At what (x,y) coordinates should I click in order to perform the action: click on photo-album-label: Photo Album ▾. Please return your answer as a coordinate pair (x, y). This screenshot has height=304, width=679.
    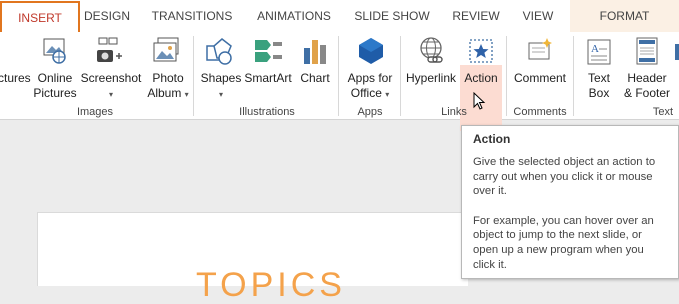
    Looking at the image, I should click on (168, 85).